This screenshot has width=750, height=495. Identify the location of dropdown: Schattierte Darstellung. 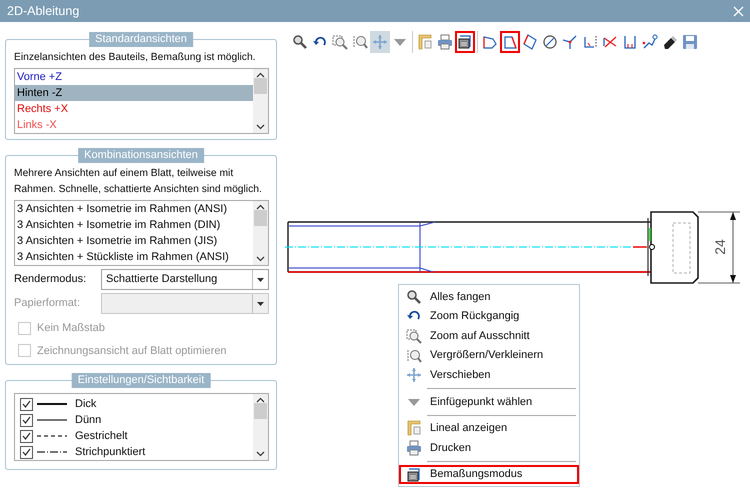
(185, 279).